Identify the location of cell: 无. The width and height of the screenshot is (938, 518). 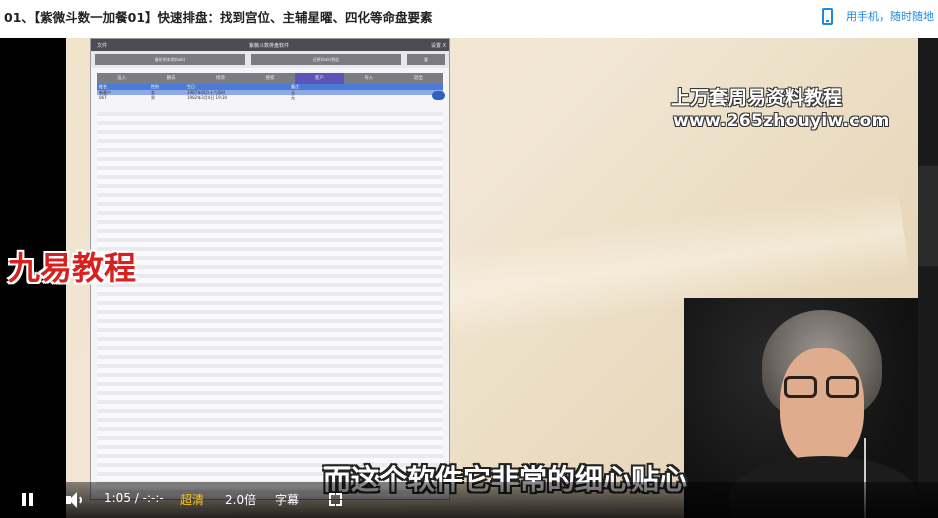
(293, 98).